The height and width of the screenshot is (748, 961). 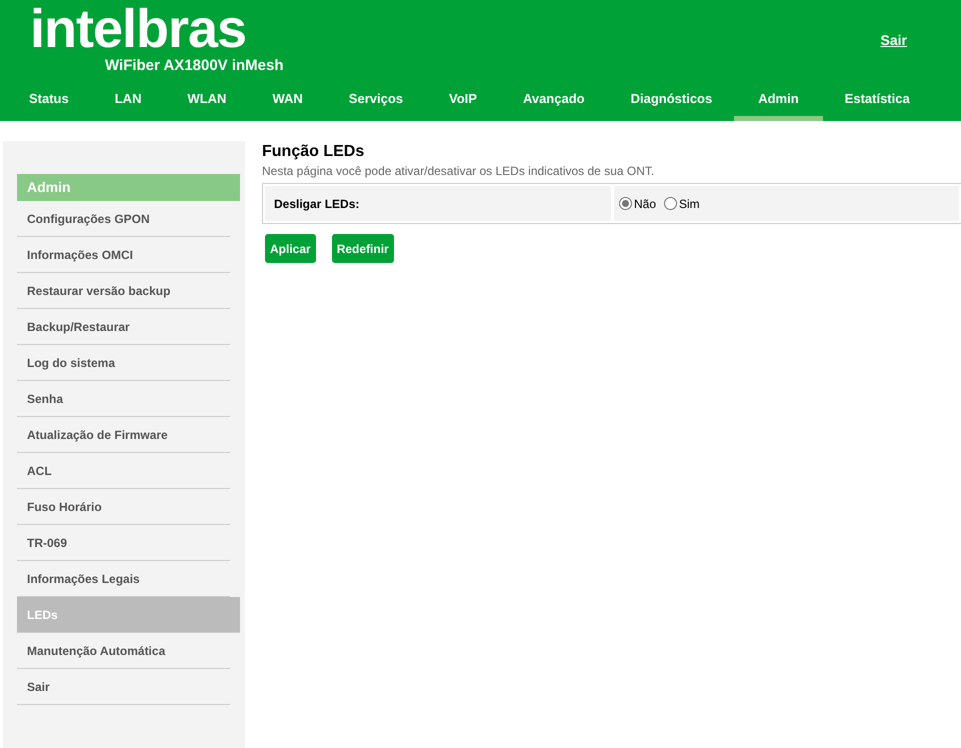 What do you see at coordinates (123, 687) in the screenshot?
I see `sidebar-item: Sair` at bounding box center [123, 687].